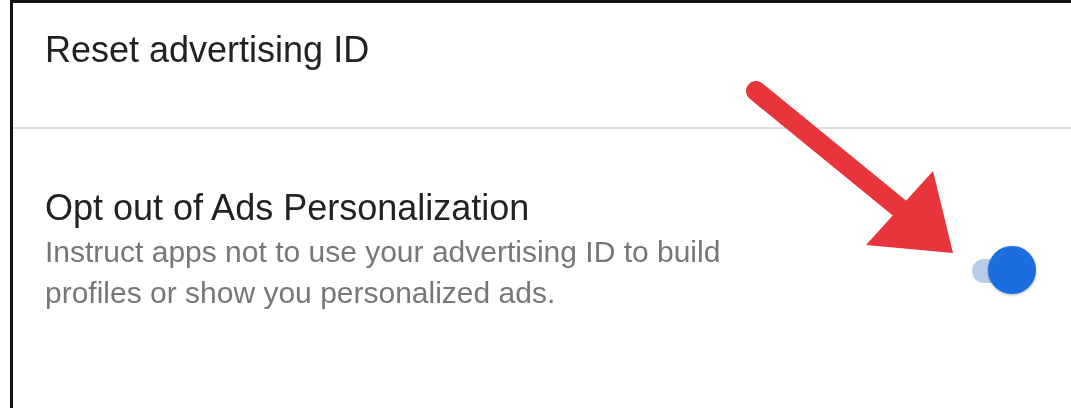 This screenshot has height=408, width=1071. Describe the element at coordinates (193, 52) in the screenshot. I see `settings-item: Reset advertising ID` at that location.